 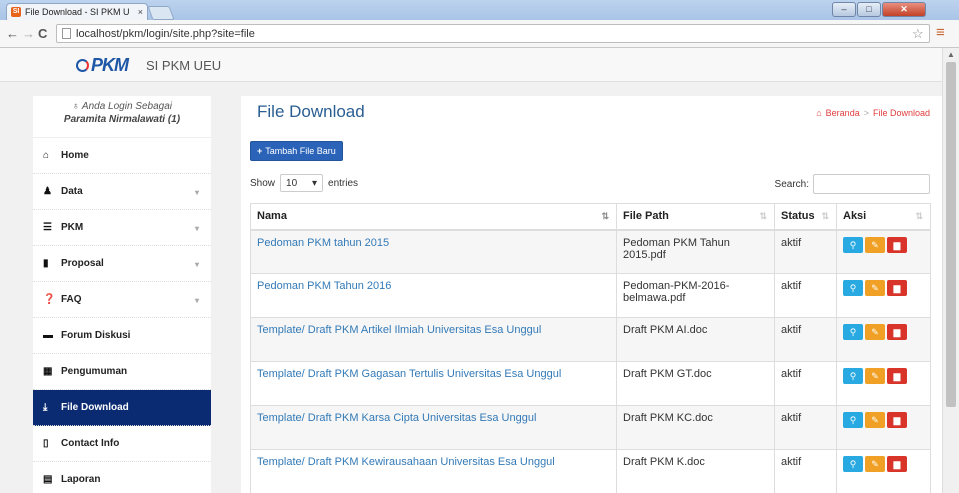 I want to click on browser-tab-bar: SI File Download - SI PKM U × – □ ✕, so click(x=479, y=10).